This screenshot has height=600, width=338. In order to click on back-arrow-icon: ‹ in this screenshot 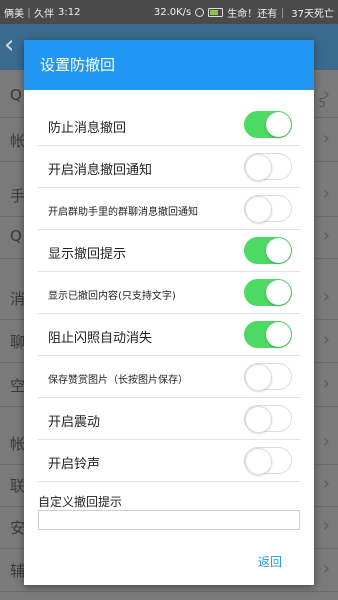, I will do `click(9, 45)`.